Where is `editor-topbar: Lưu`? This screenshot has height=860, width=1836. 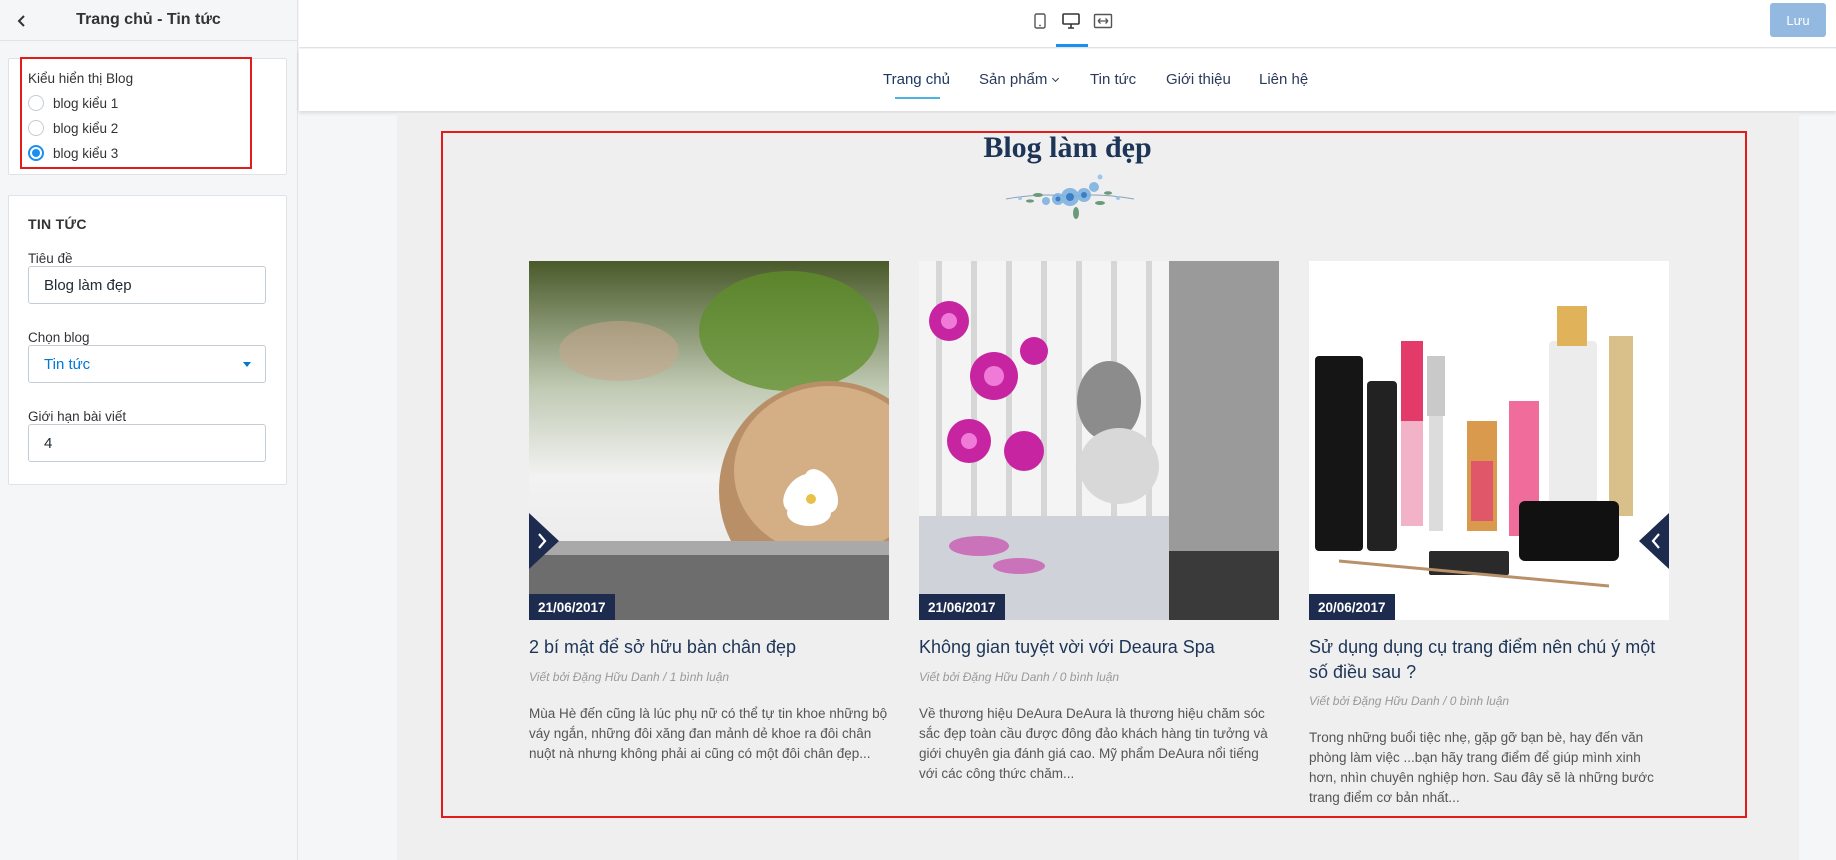 editor-topbar: Lưu is located at coordinates (1067, 24).